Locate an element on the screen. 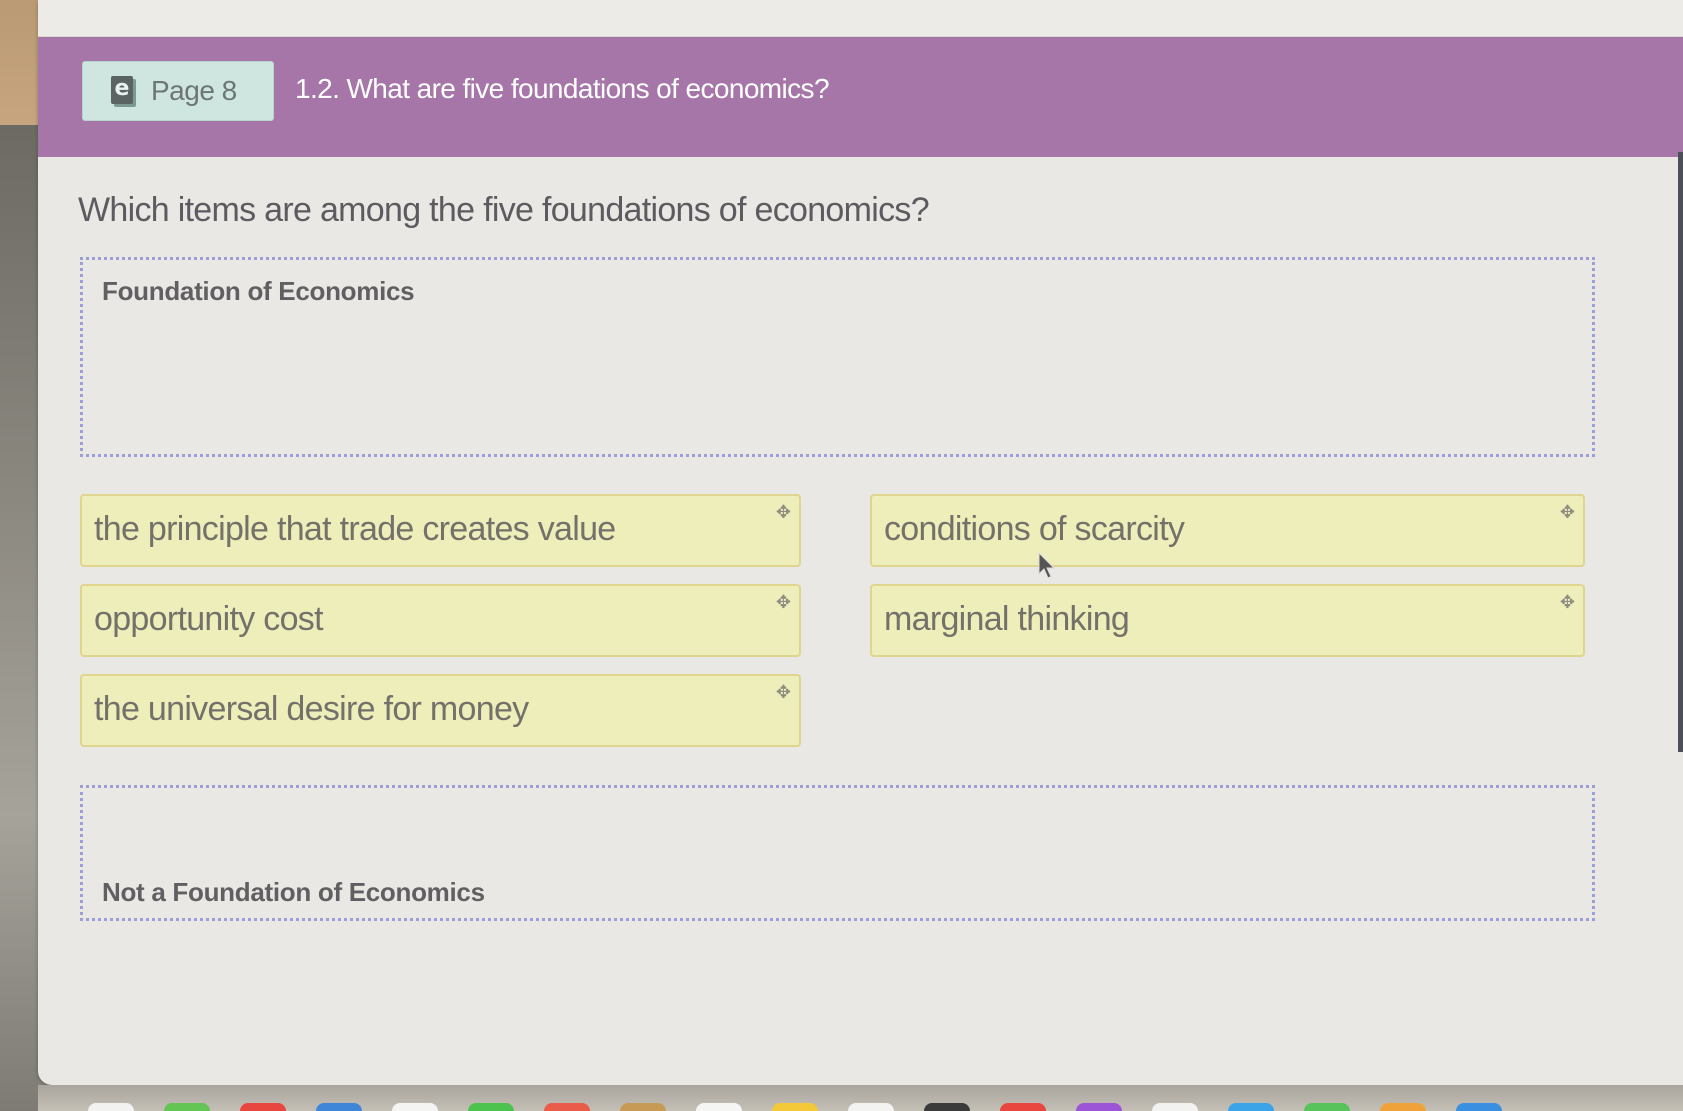  tile-label: the universal desire for money is located at coordinates (311, 709).